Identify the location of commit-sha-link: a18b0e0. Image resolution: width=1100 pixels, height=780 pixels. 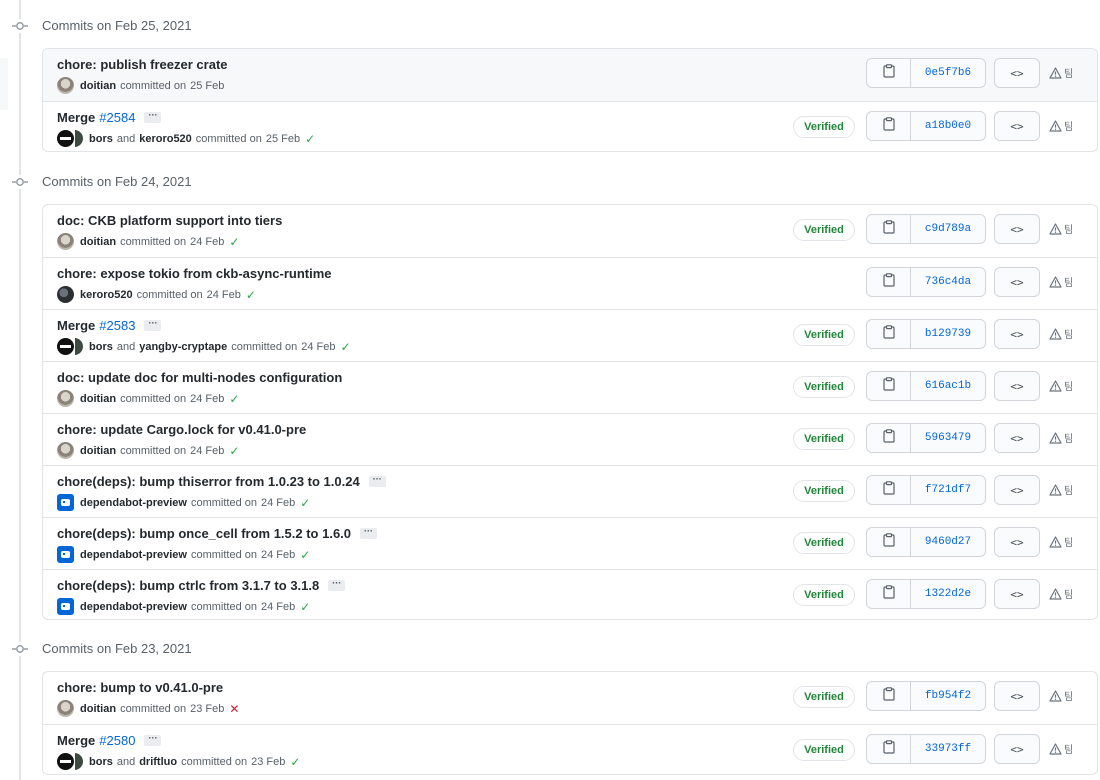
(948, 126).